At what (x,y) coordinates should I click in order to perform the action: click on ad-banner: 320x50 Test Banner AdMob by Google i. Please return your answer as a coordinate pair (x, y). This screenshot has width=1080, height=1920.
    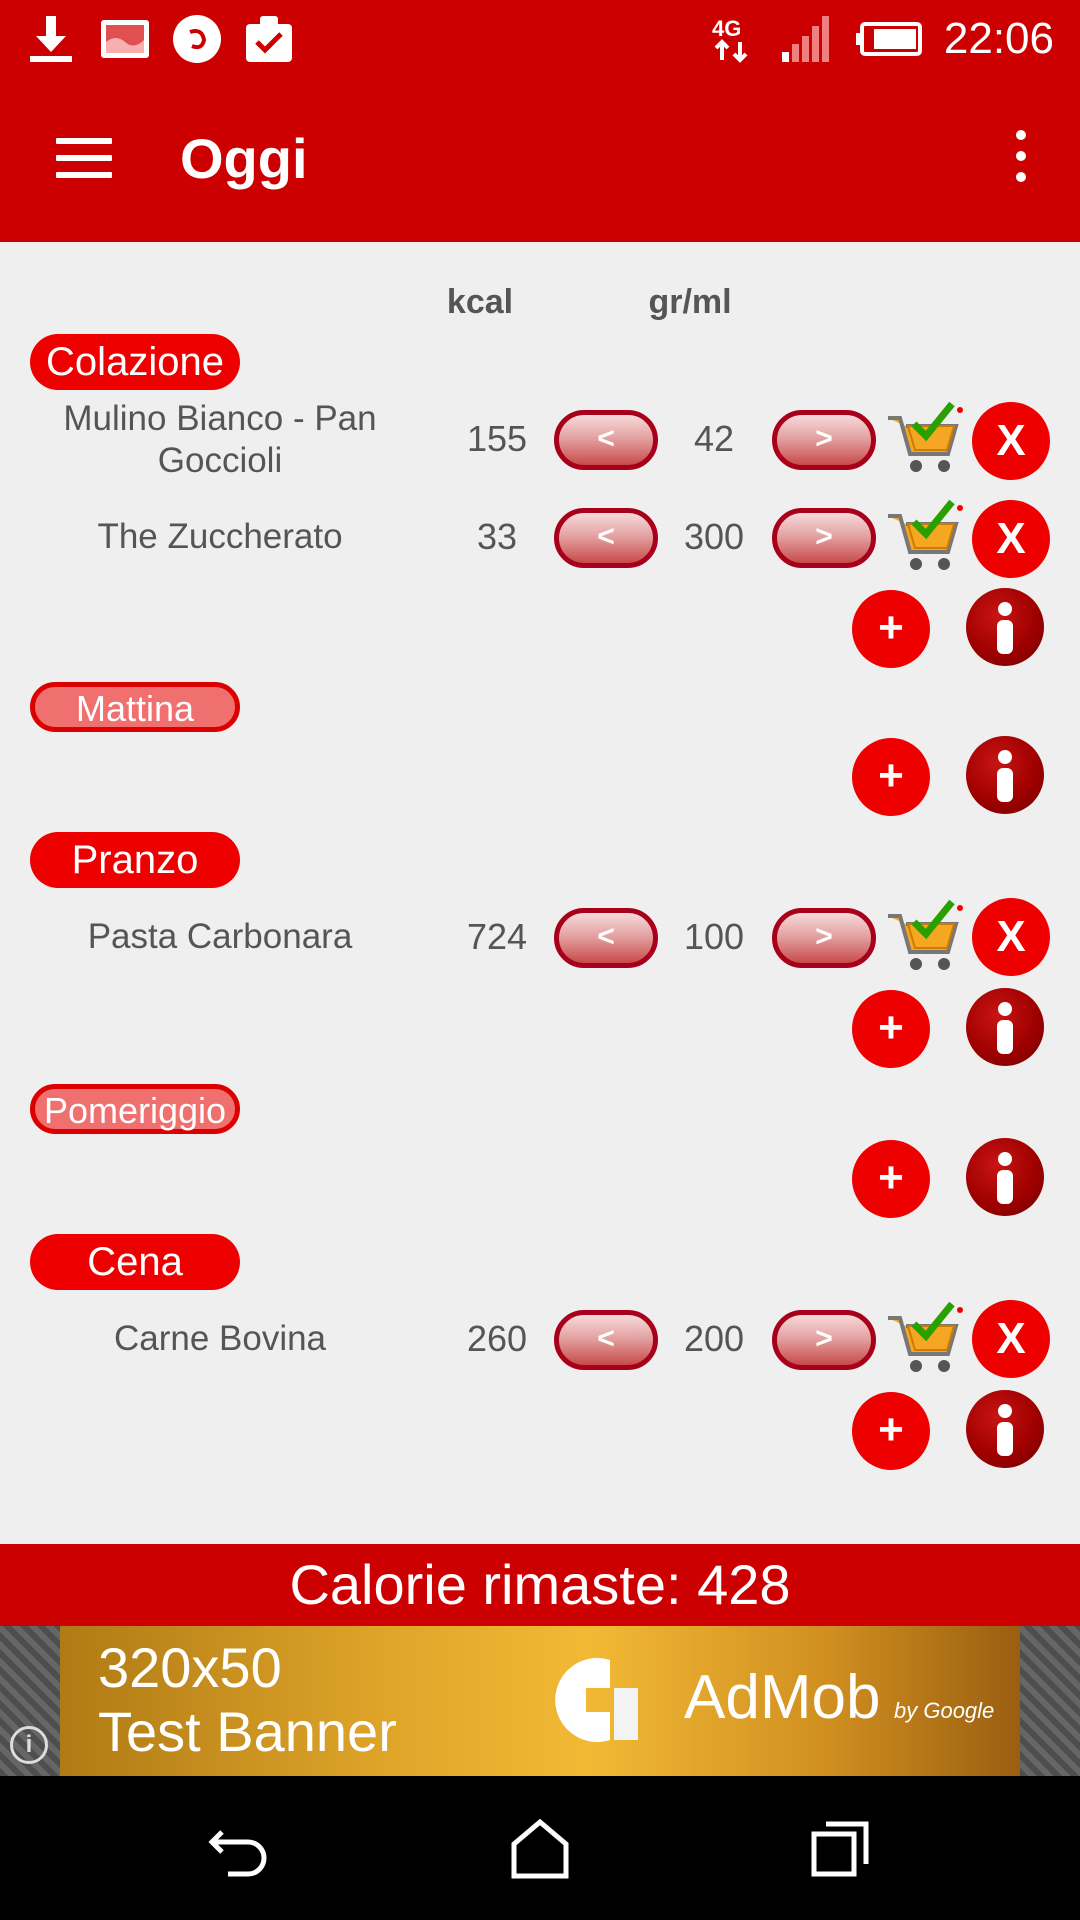
    Looking at the image, I should click on (540, 1701).